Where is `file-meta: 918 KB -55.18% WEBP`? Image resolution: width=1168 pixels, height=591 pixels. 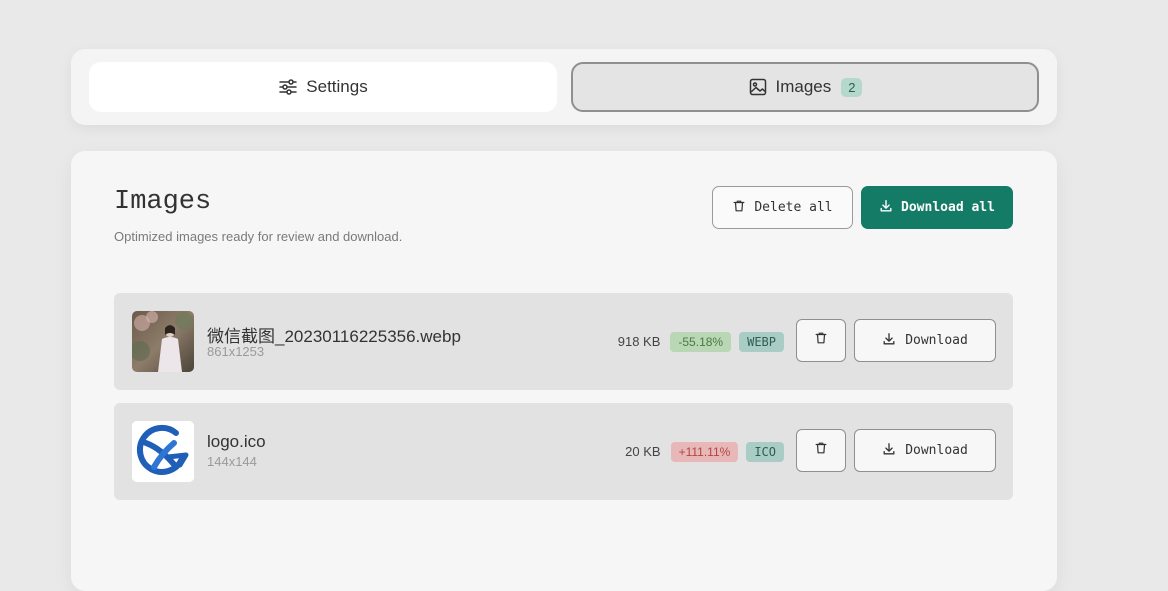
file-meta: 918 KB -55.18% WEBP is located at coordinates (701, 341).